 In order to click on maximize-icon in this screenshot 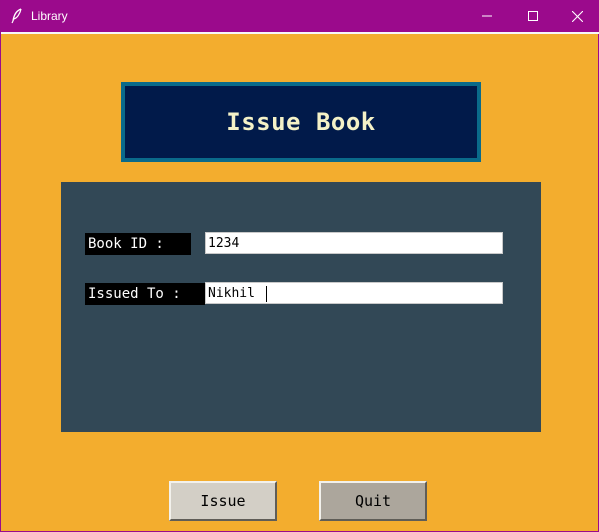, I will do `click(533, 16)`.